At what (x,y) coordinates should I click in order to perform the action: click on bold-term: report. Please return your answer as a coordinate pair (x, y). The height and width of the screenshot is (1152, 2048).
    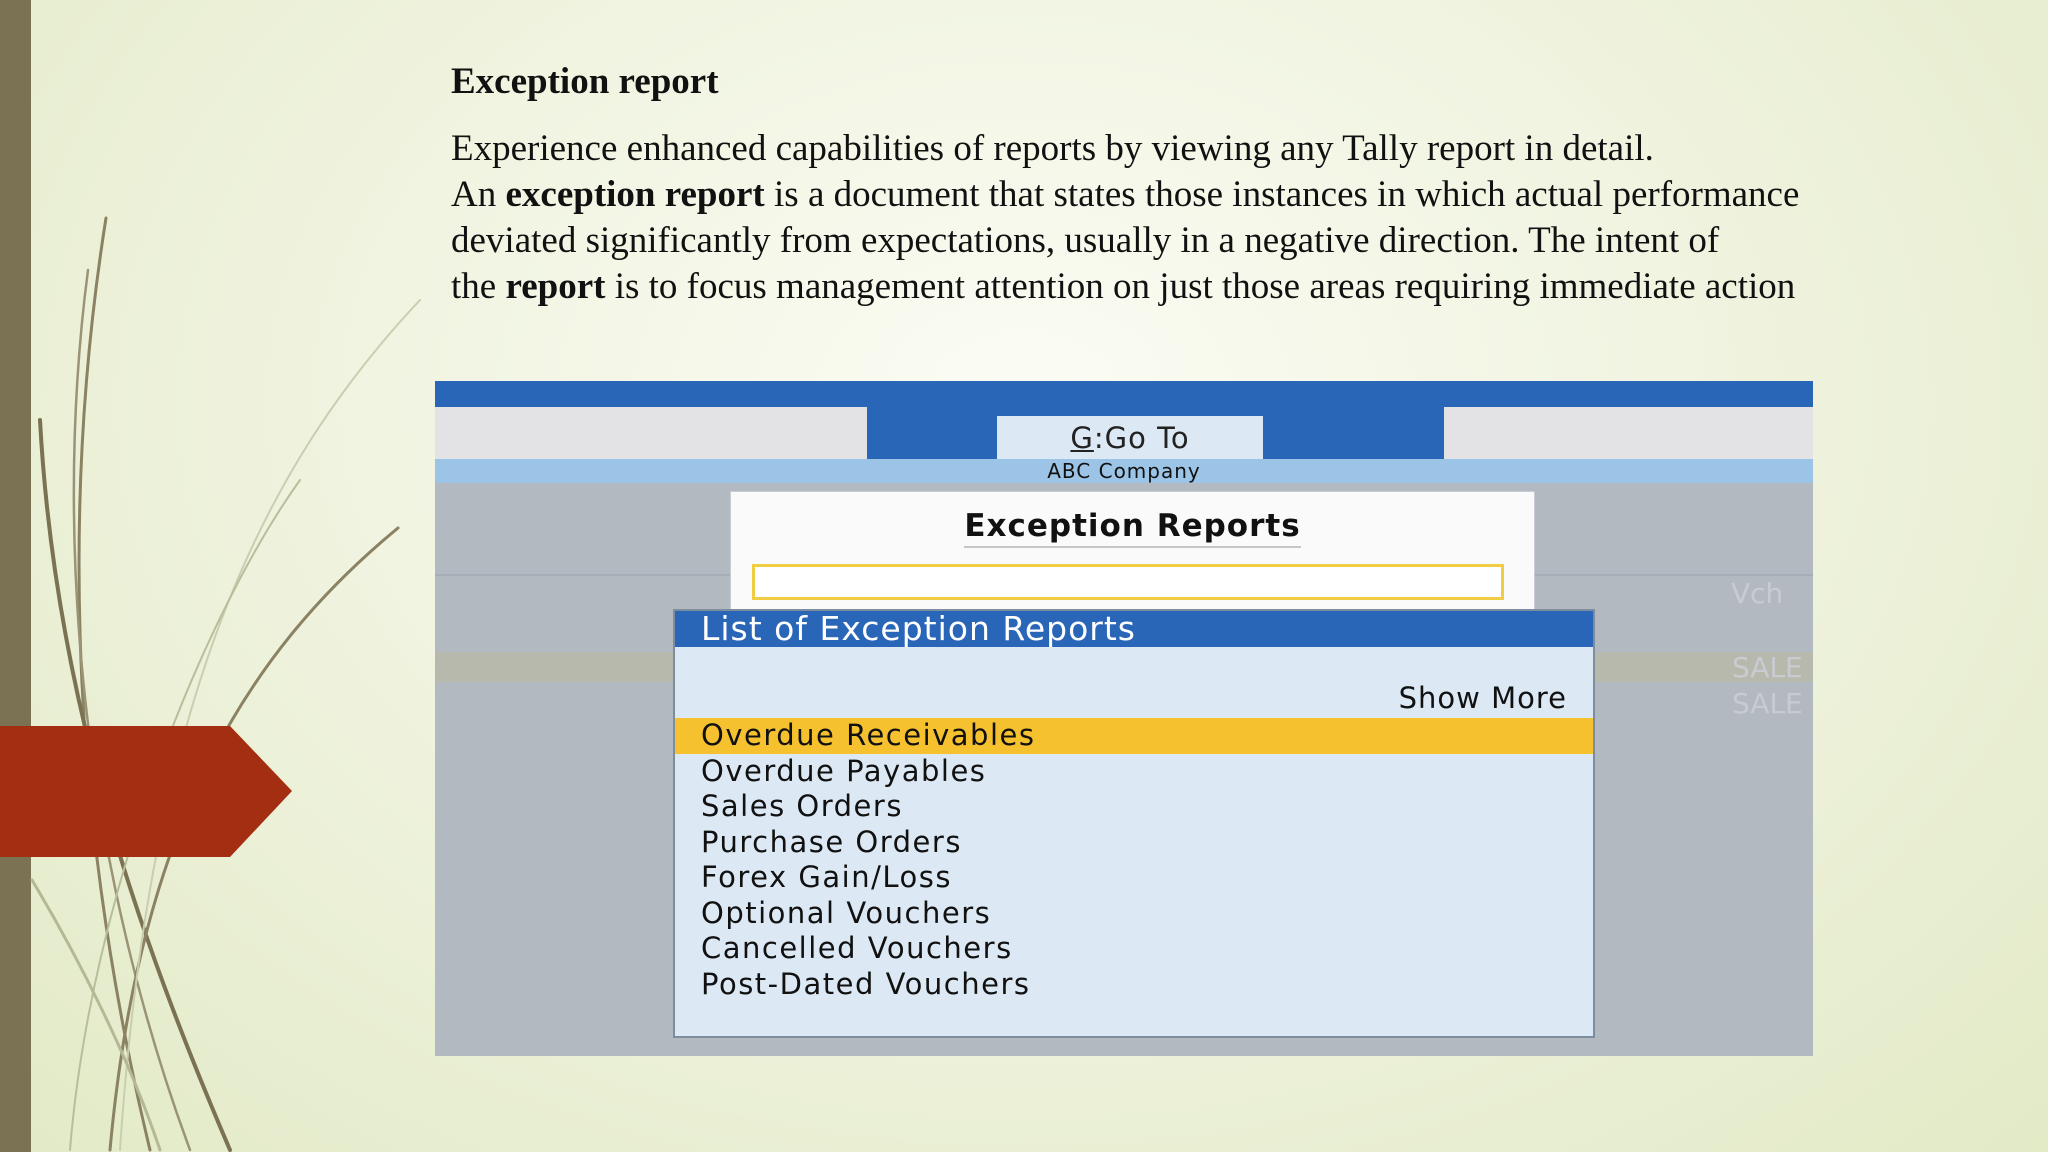
    Looking at the image, I should click on (555, 286).